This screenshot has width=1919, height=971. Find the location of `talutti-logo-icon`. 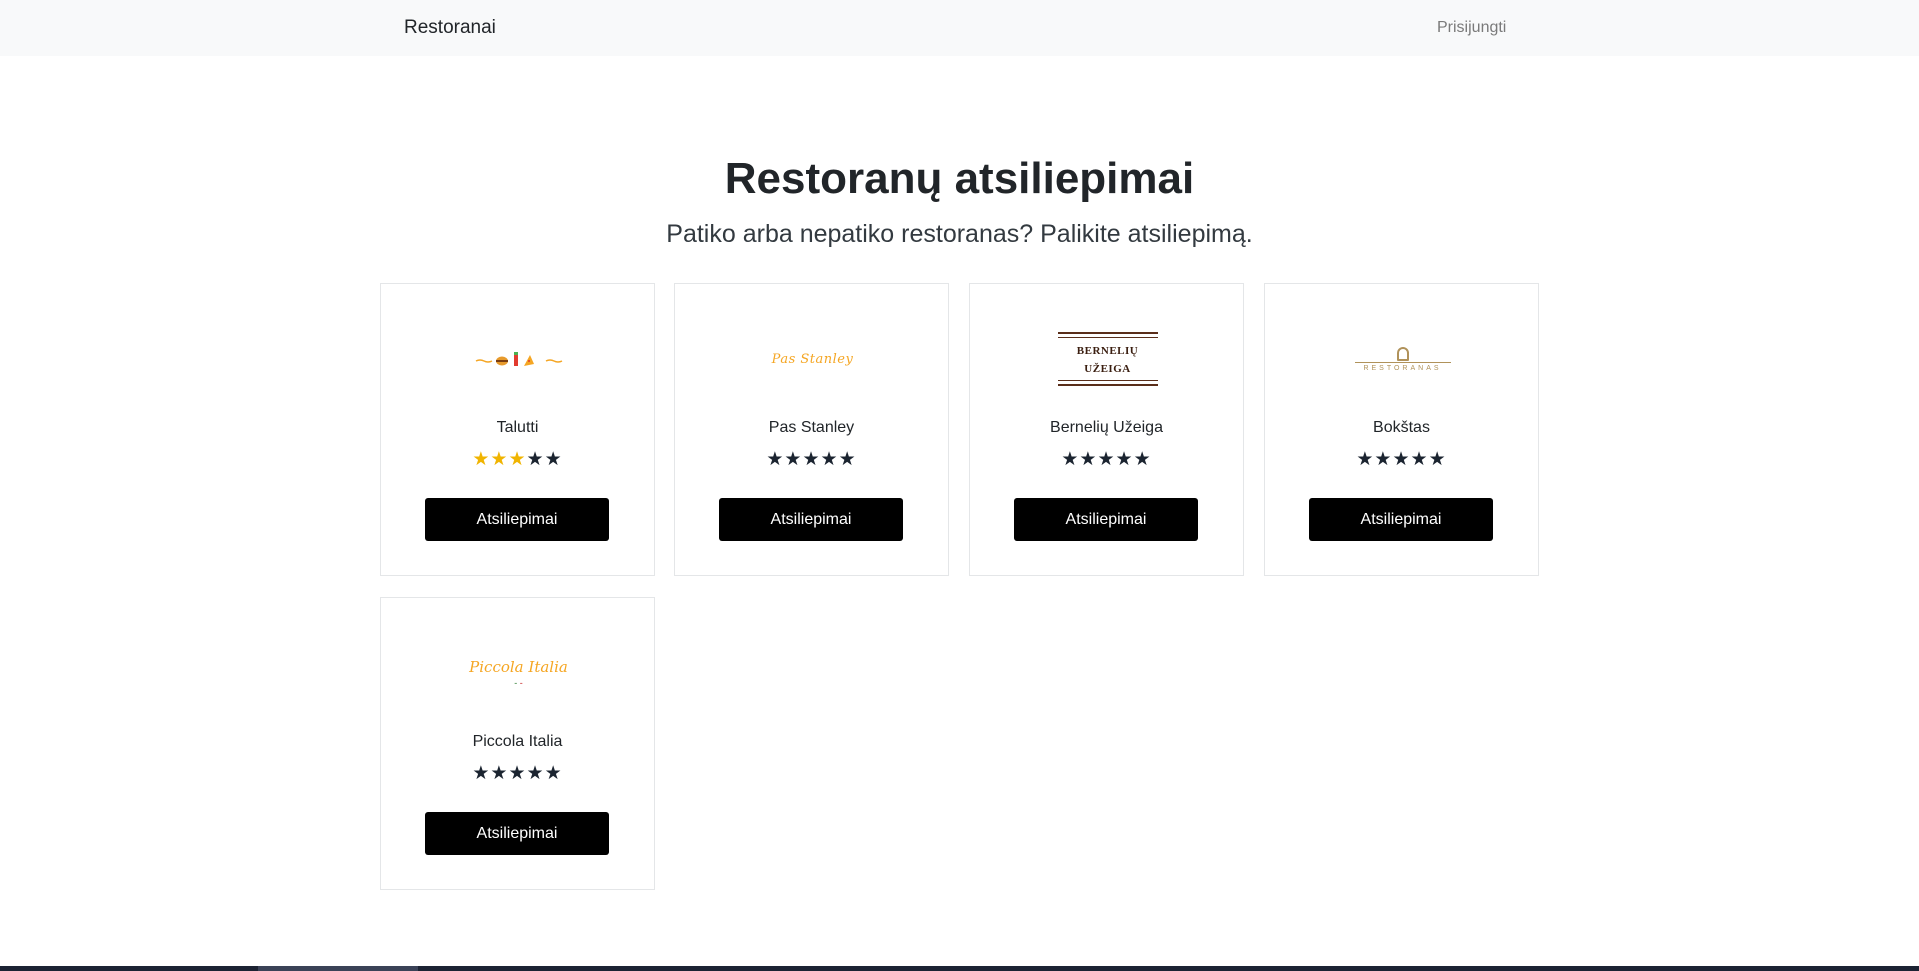

talutti-logo-icon is located at coordinates (518, 359).